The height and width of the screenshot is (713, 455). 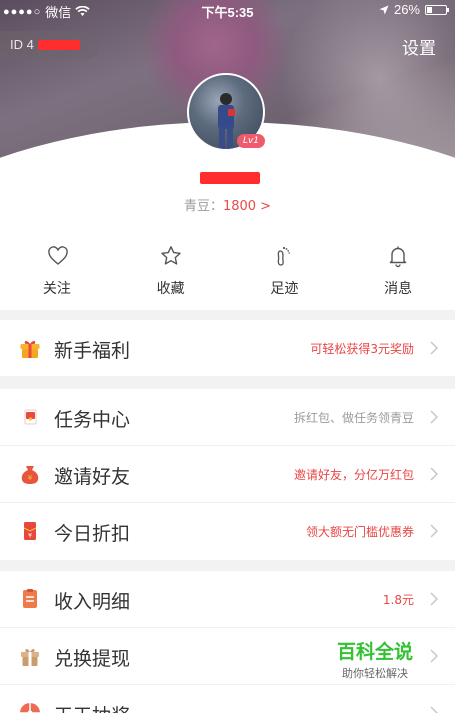 I want to click on tasks-hint: 拆红包、做任务领青豆, so click(x=353, y=418).